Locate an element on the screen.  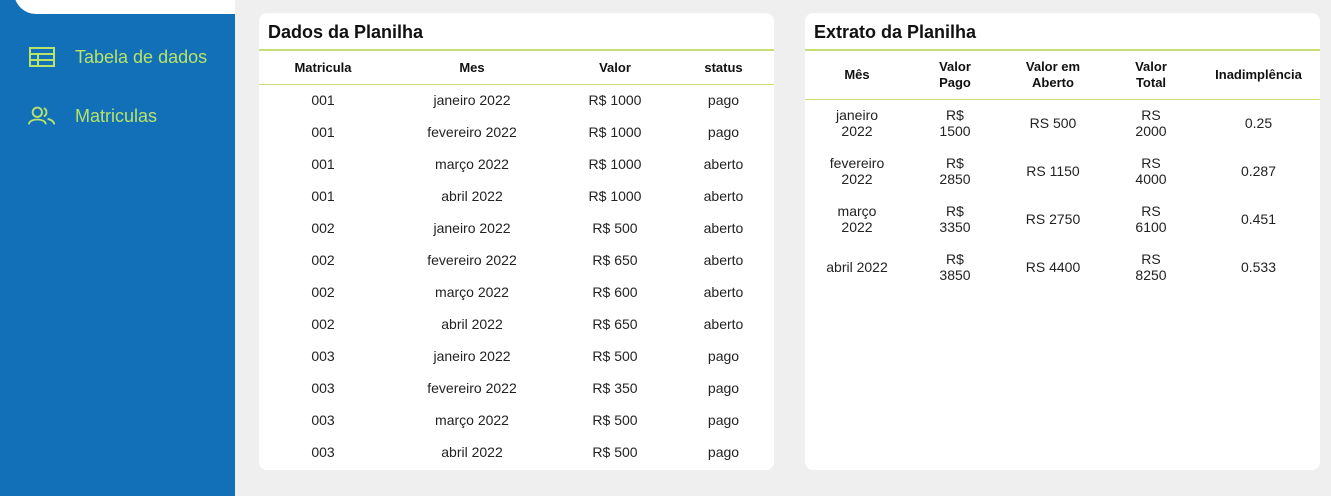
table-row: 003 janeiro 2022 R$ 500 pago is located at coordinates (516, 356).